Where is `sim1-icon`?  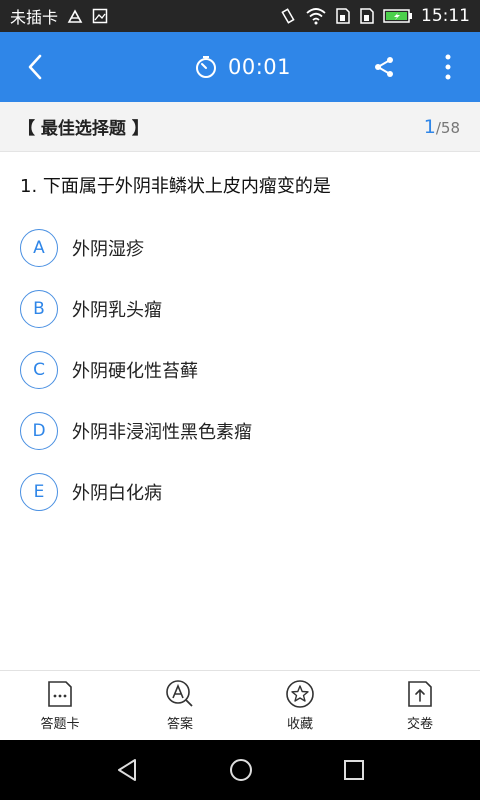
sim1-icon is located at coordinates (343, 16).